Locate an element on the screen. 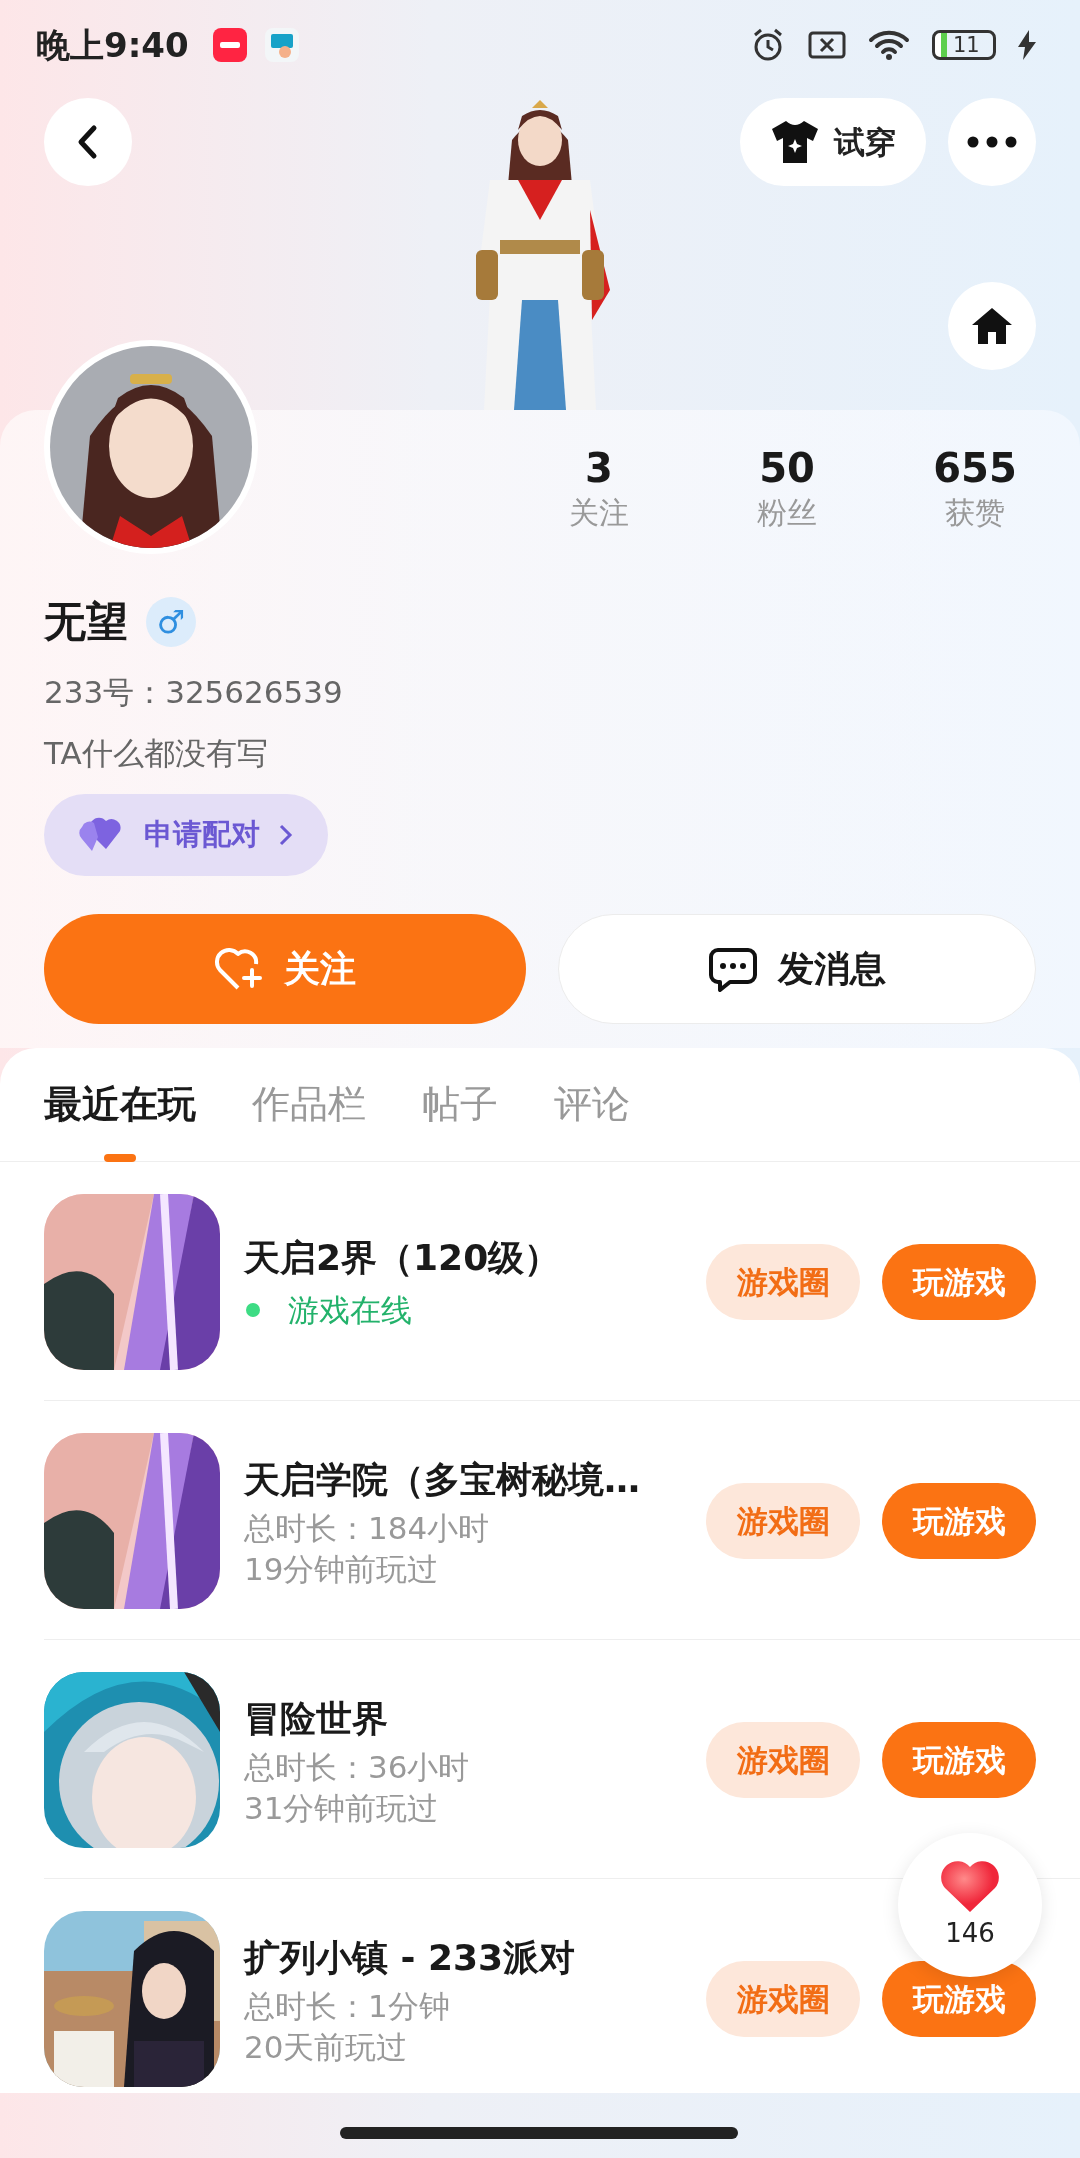 The image size is (1080, 2158). home-icon is located at coordinates (992, 326).